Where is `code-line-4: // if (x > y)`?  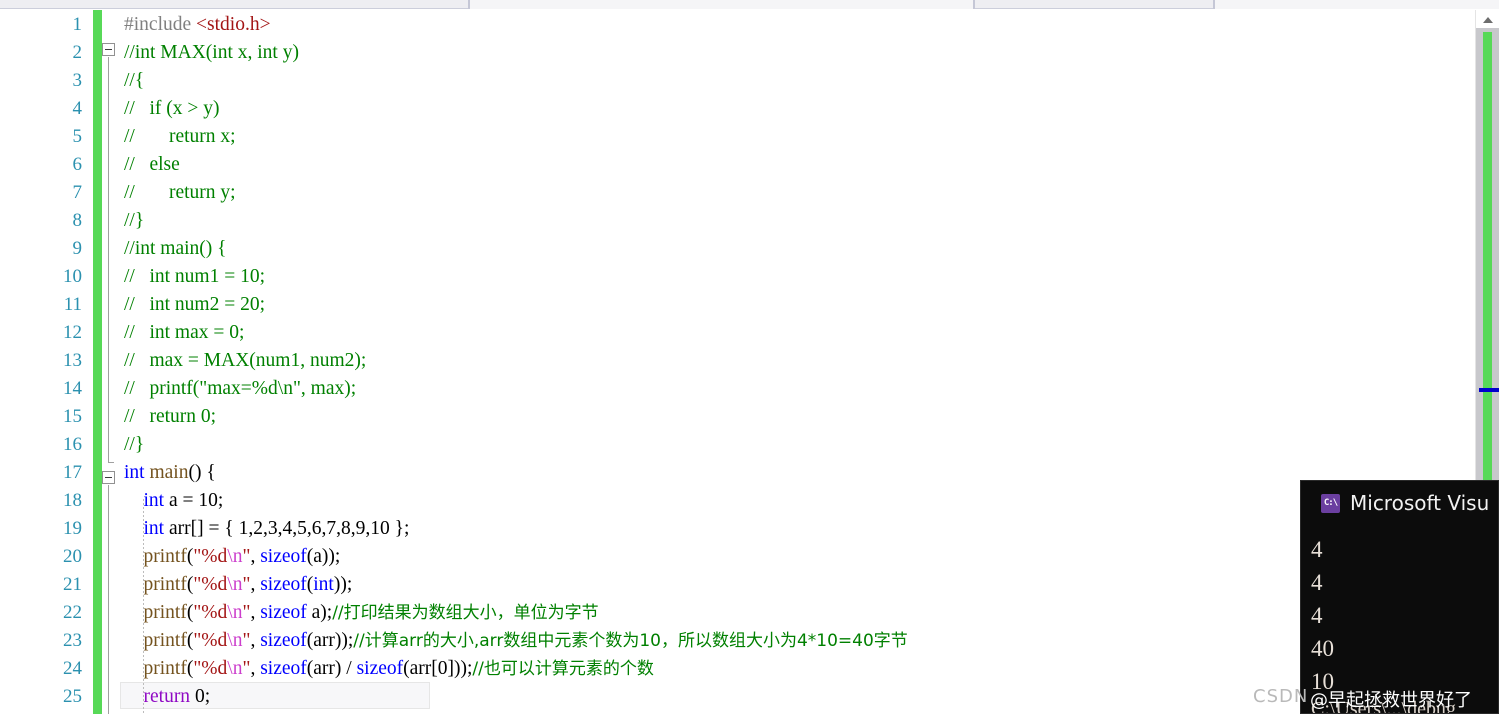
code-line-4: // if (x > y) is located at coordinates (171, 109).